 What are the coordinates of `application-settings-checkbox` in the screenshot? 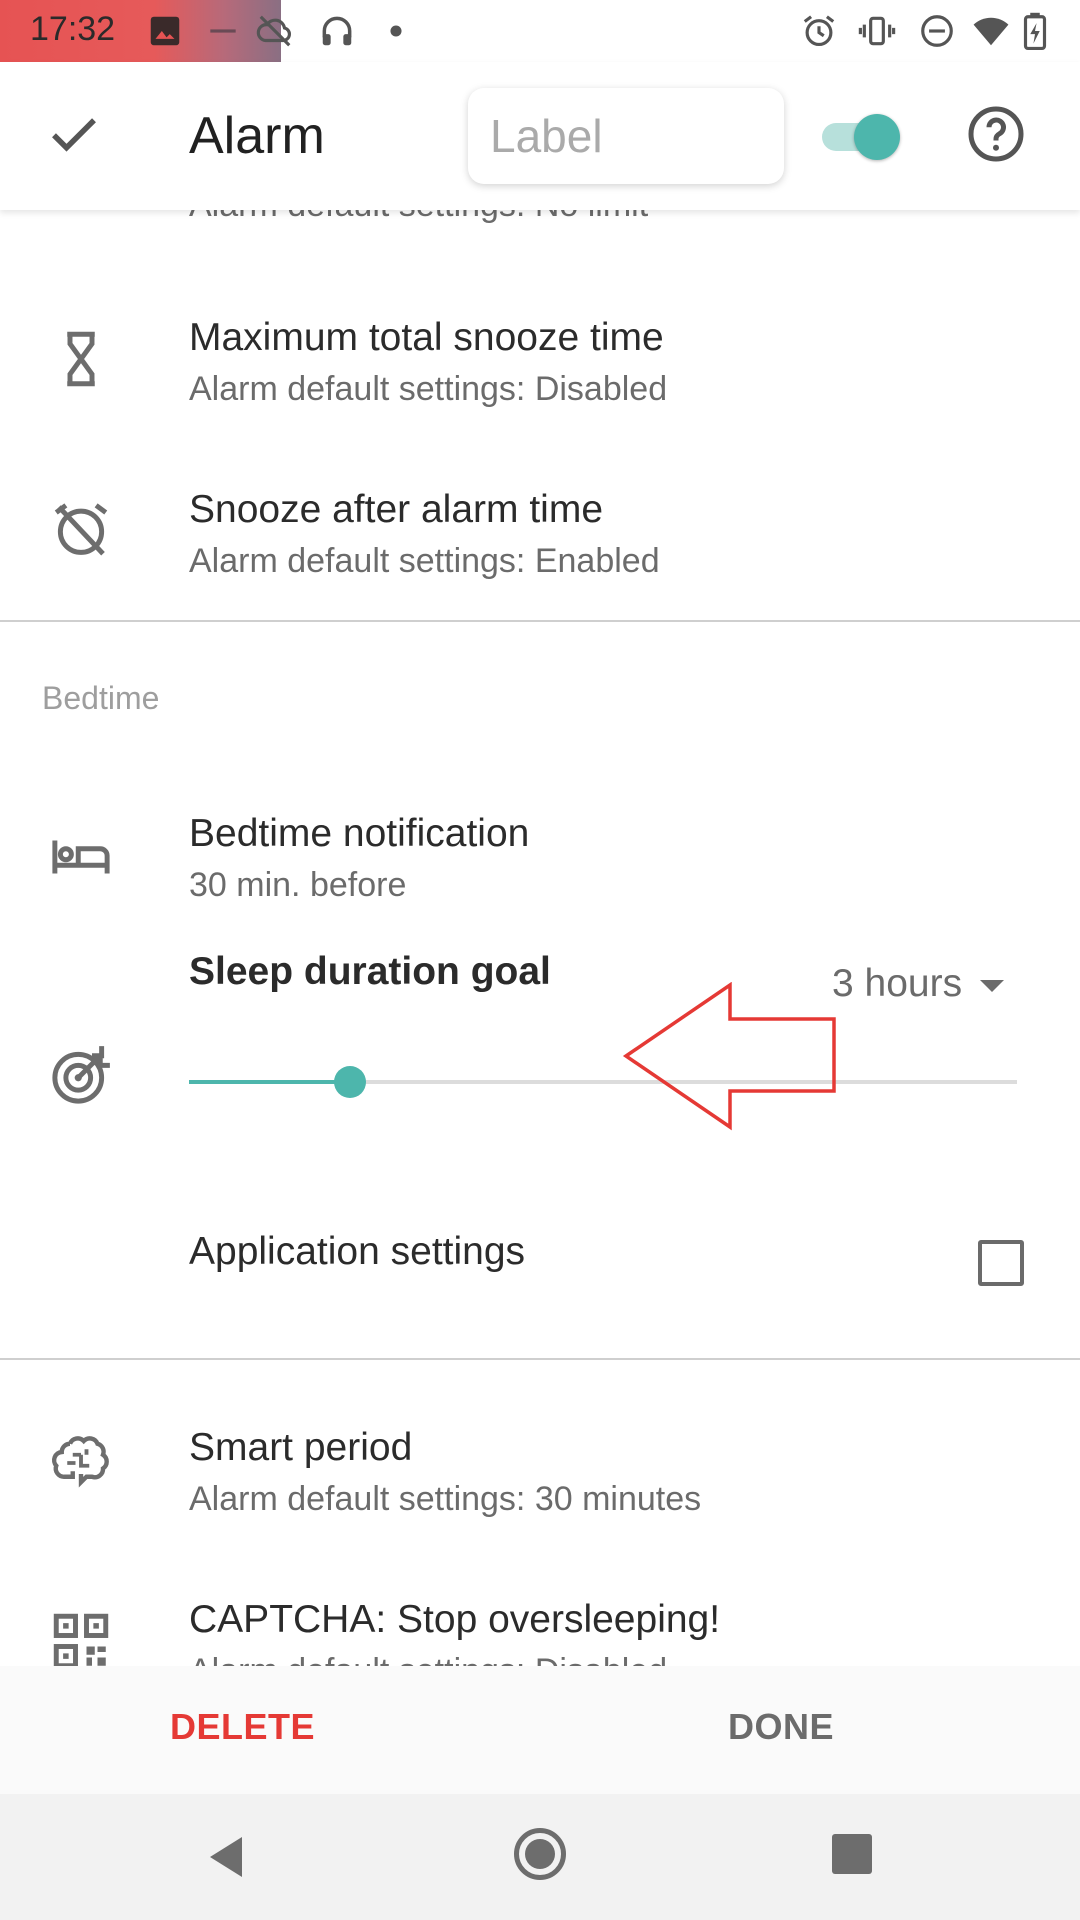 It's located at (1001, 1263).